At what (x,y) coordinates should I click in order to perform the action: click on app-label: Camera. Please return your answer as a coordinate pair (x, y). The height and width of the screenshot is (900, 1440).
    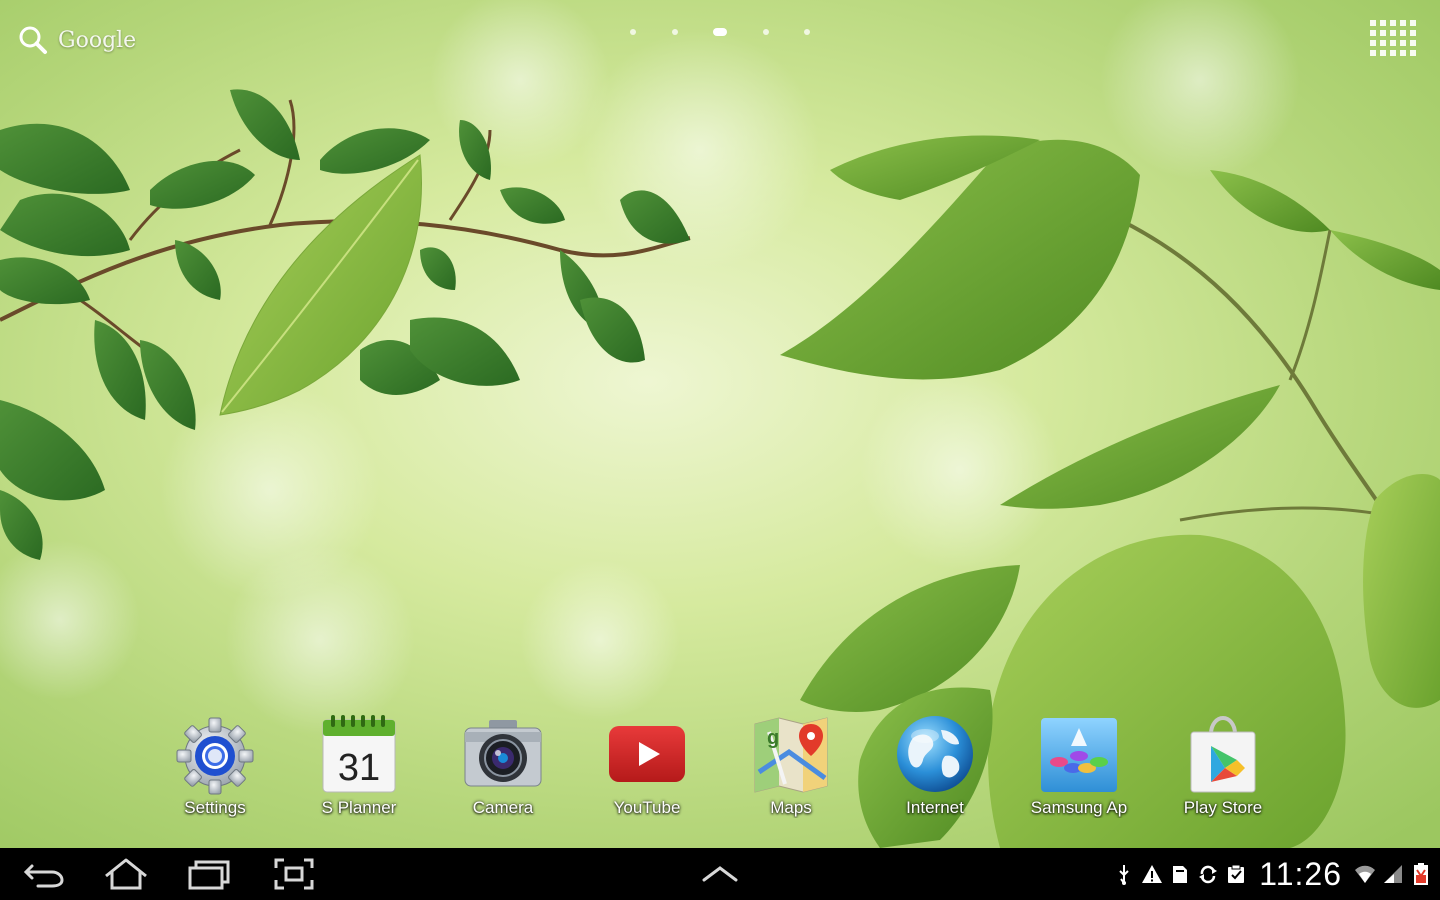
    Looking at the image, I should click on (503, 807).